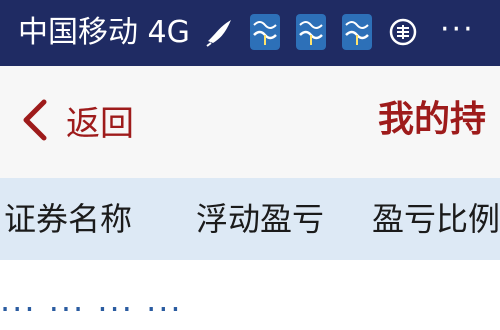 The image size is (500, 330). Describe the element at coordinates (219, 32) in the screenshot. I see `bird-icon` at that location.